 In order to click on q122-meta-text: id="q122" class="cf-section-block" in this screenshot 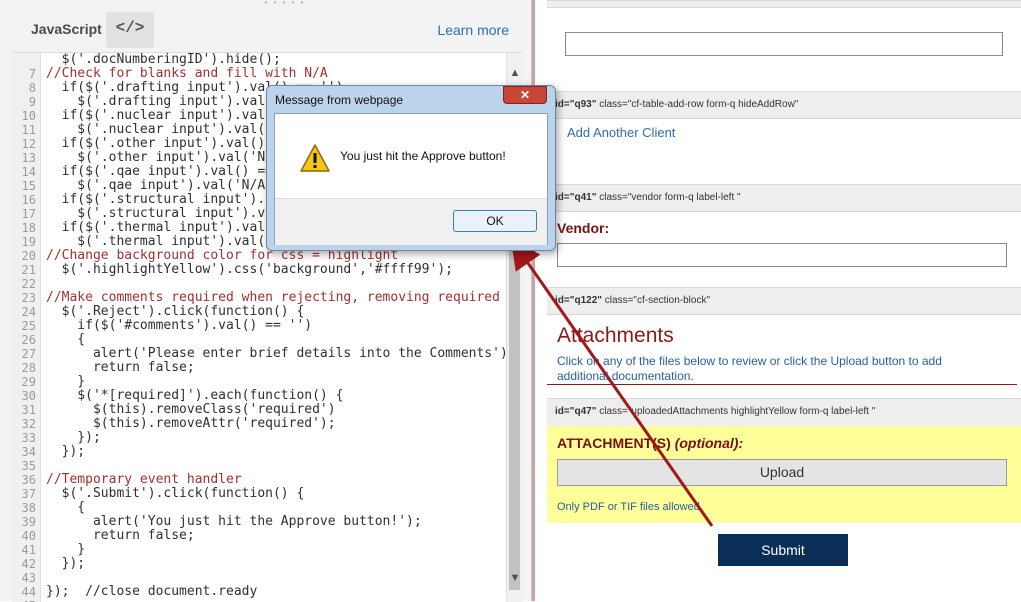, I will do `click(632, 300)`.